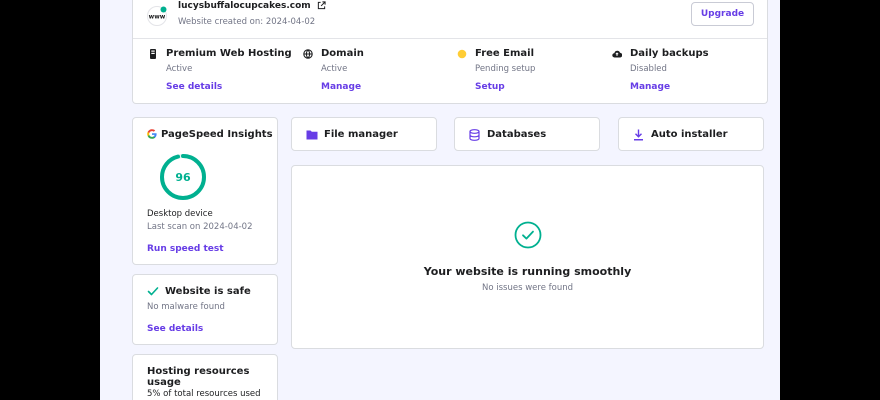  What do you see at coordinates (650, 87) in the screenshot?
I see `manage-backups-link: Manage` at bounding box center [650, 87].